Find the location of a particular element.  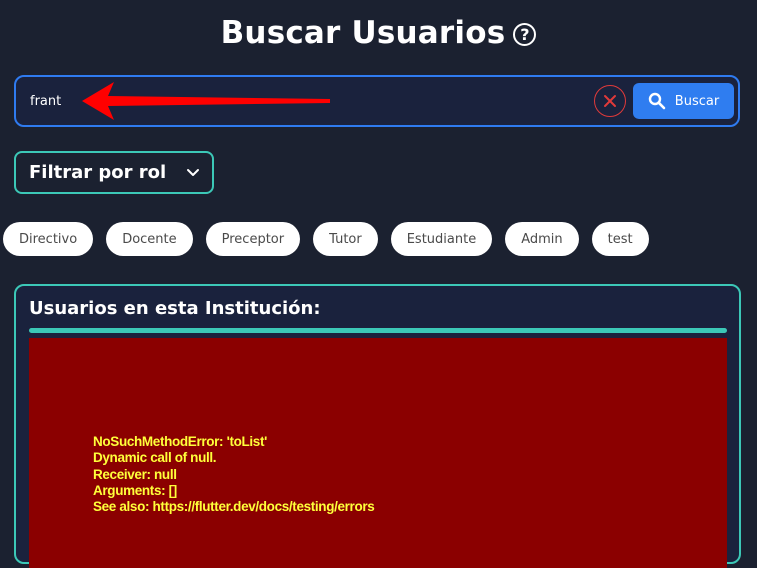

error-line: Dynamic call of null. is located at coordinates (155, 458).